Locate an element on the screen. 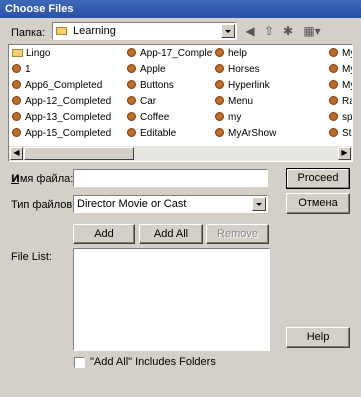 This screenshot has width=361, height=397. file-list-box is located at coordinates (171, 299).